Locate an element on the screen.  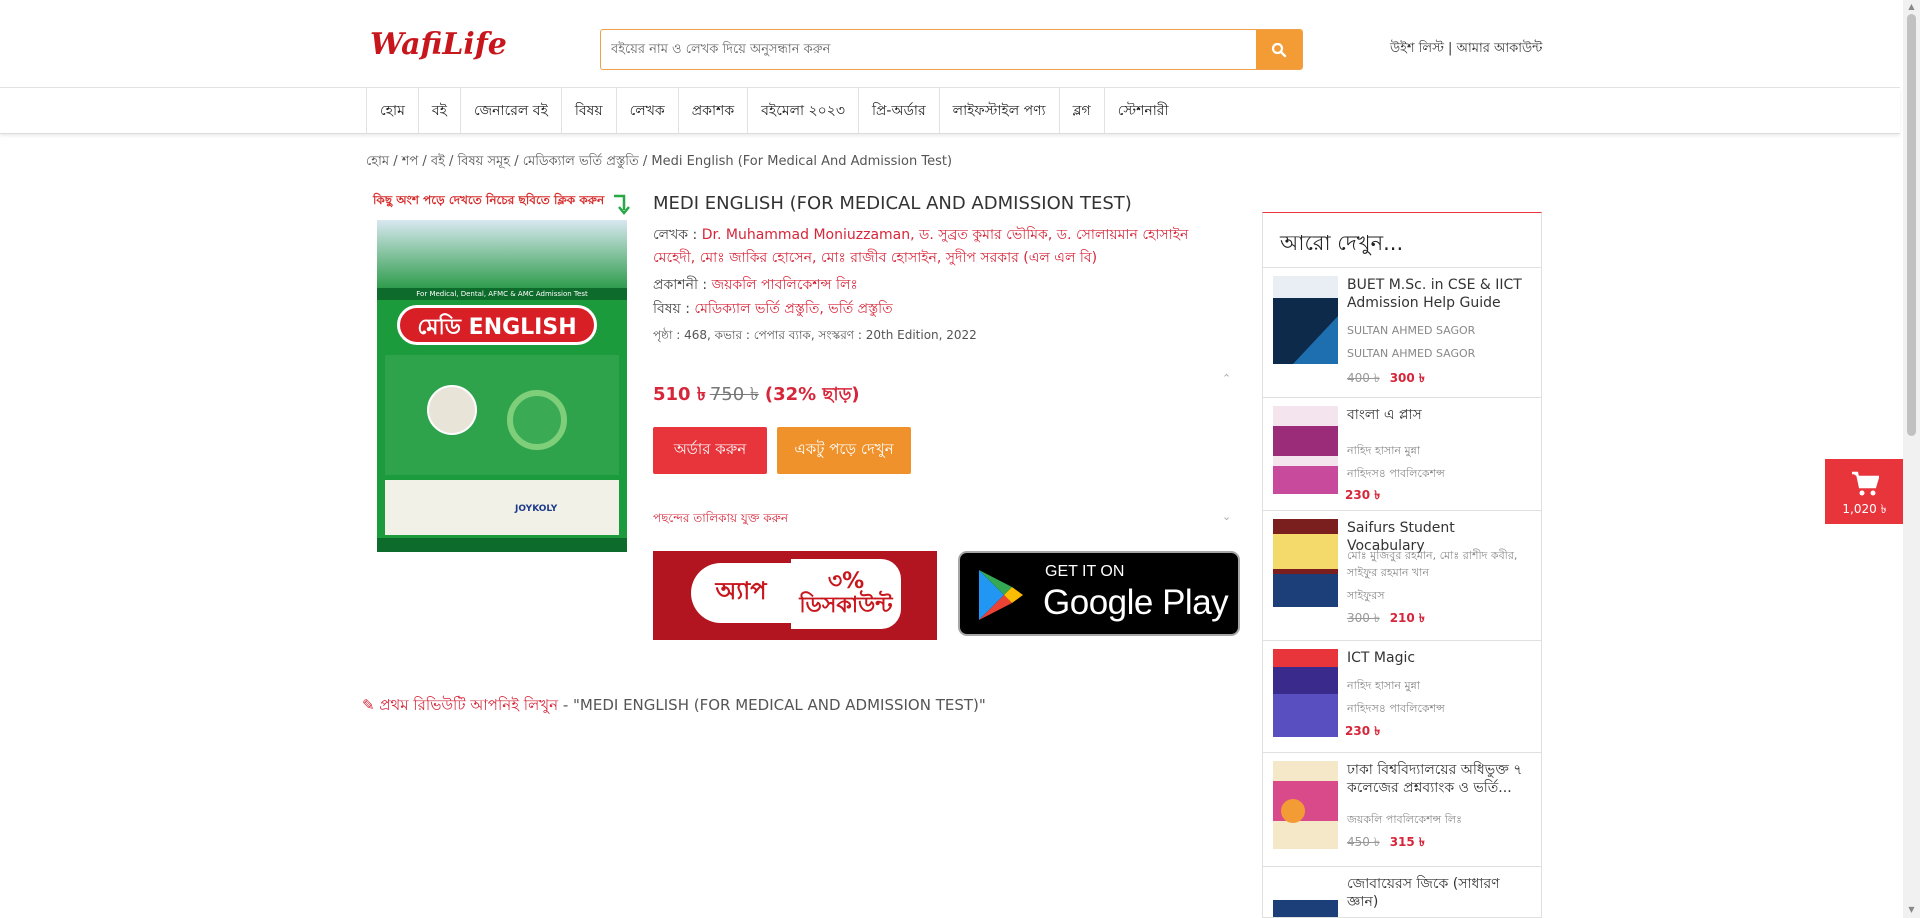
search-button is located at coordinates (1279, 49).